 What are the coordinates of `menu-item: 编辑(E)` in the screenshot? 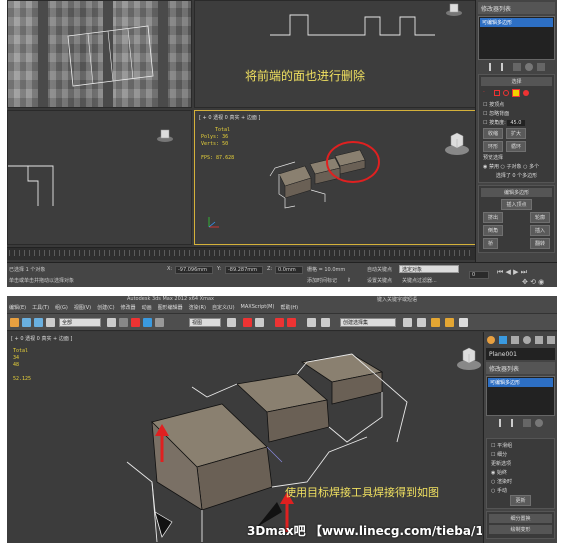 It's located at (17, 307).